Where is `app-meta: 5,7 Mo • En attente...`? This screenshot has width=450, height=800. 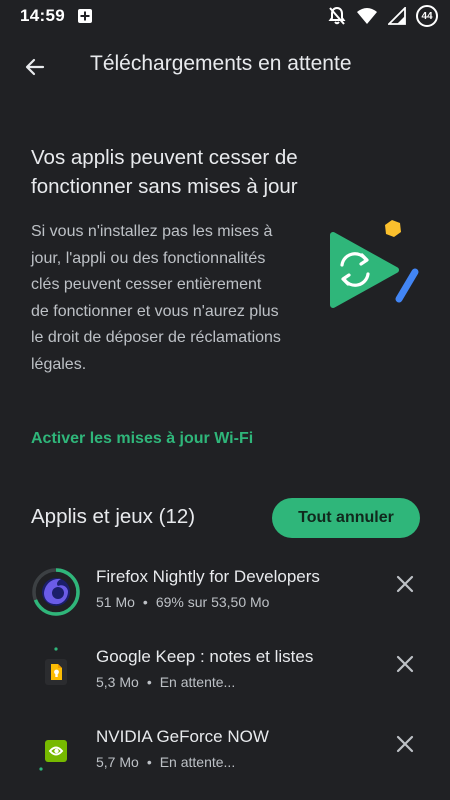 app-meta: 5,7 Mo • En attente... is located at coordinates (165, 762).